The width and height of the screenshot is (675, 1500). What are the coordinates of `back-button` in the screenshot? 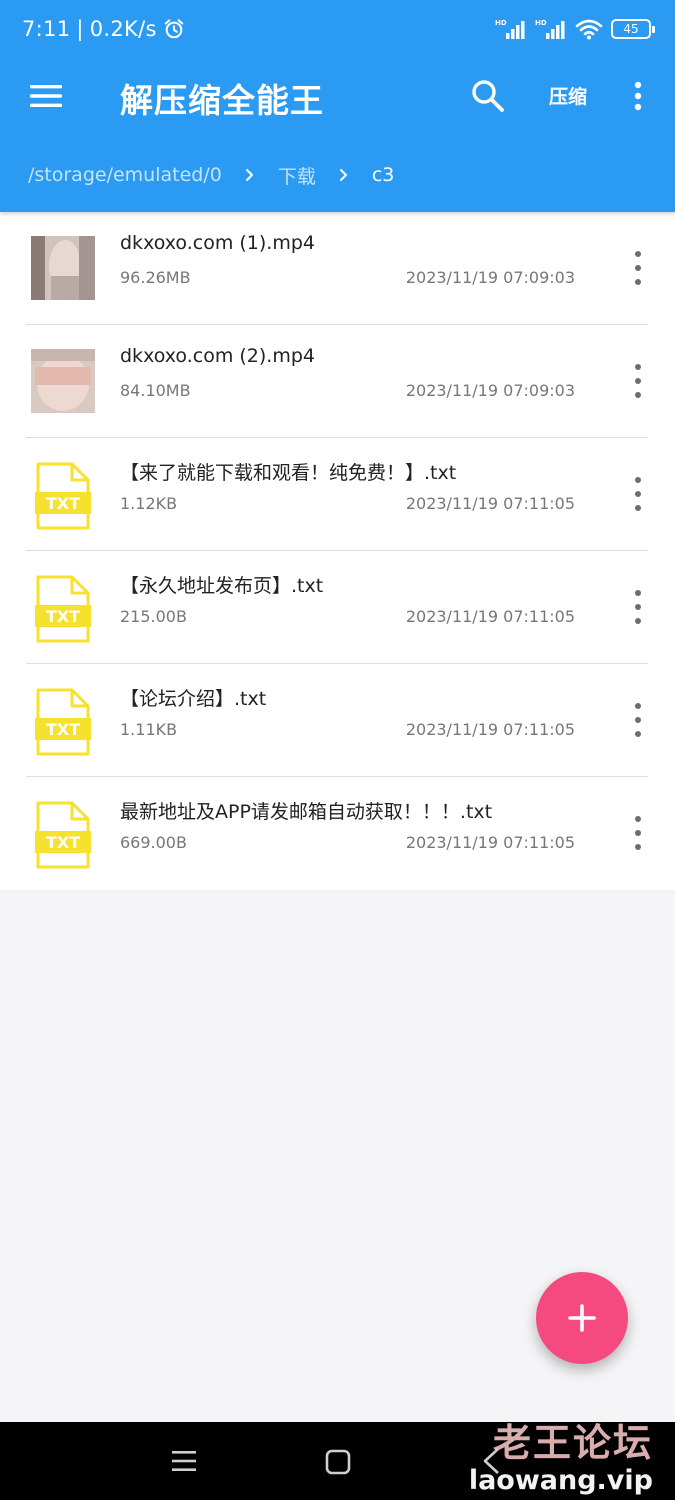 It's located at (492, 1463).